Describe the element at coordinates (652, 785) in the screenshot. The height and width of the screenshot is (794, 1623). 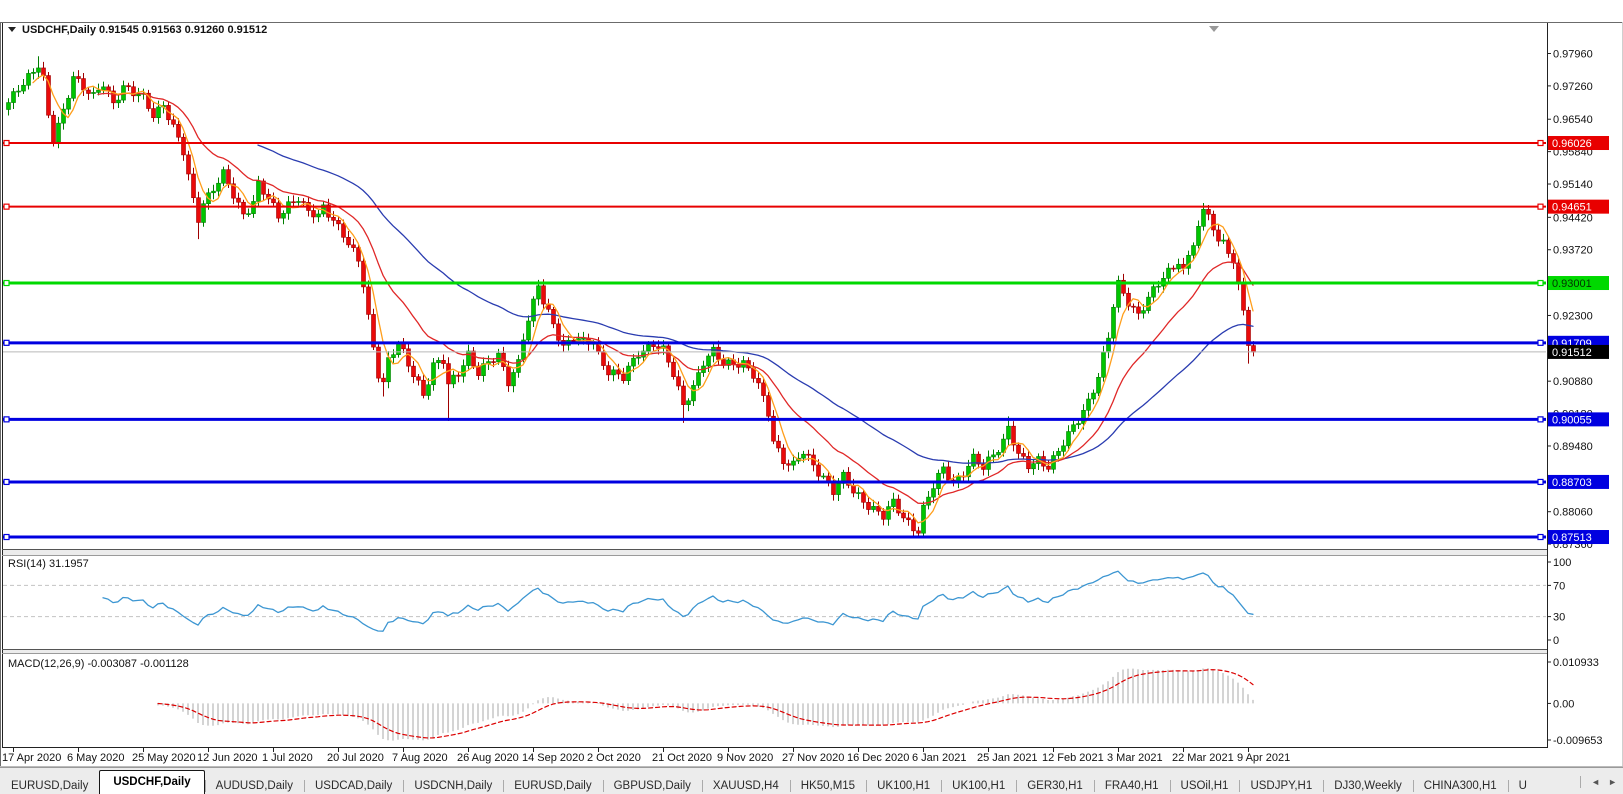
I see `chart-tab-gbpusd-daily: GBPUSD,Daily` at that location.